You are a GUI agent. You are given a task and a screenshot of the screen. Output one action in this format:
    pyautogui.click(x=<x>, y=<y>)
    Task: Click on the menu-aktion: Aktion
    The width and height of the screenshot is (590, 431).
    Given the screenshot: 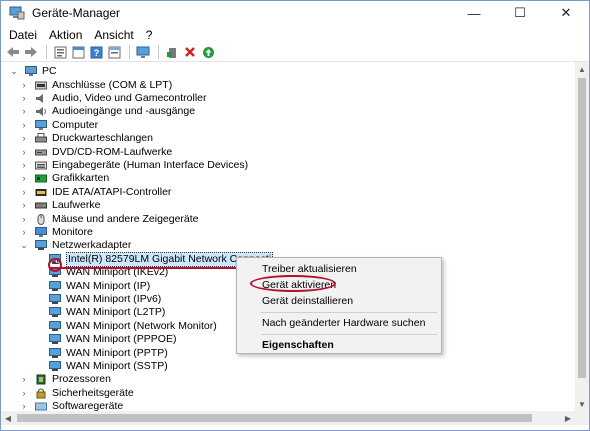 What is the action you would take?
    pyautogui.click(x=65, y=35)
    